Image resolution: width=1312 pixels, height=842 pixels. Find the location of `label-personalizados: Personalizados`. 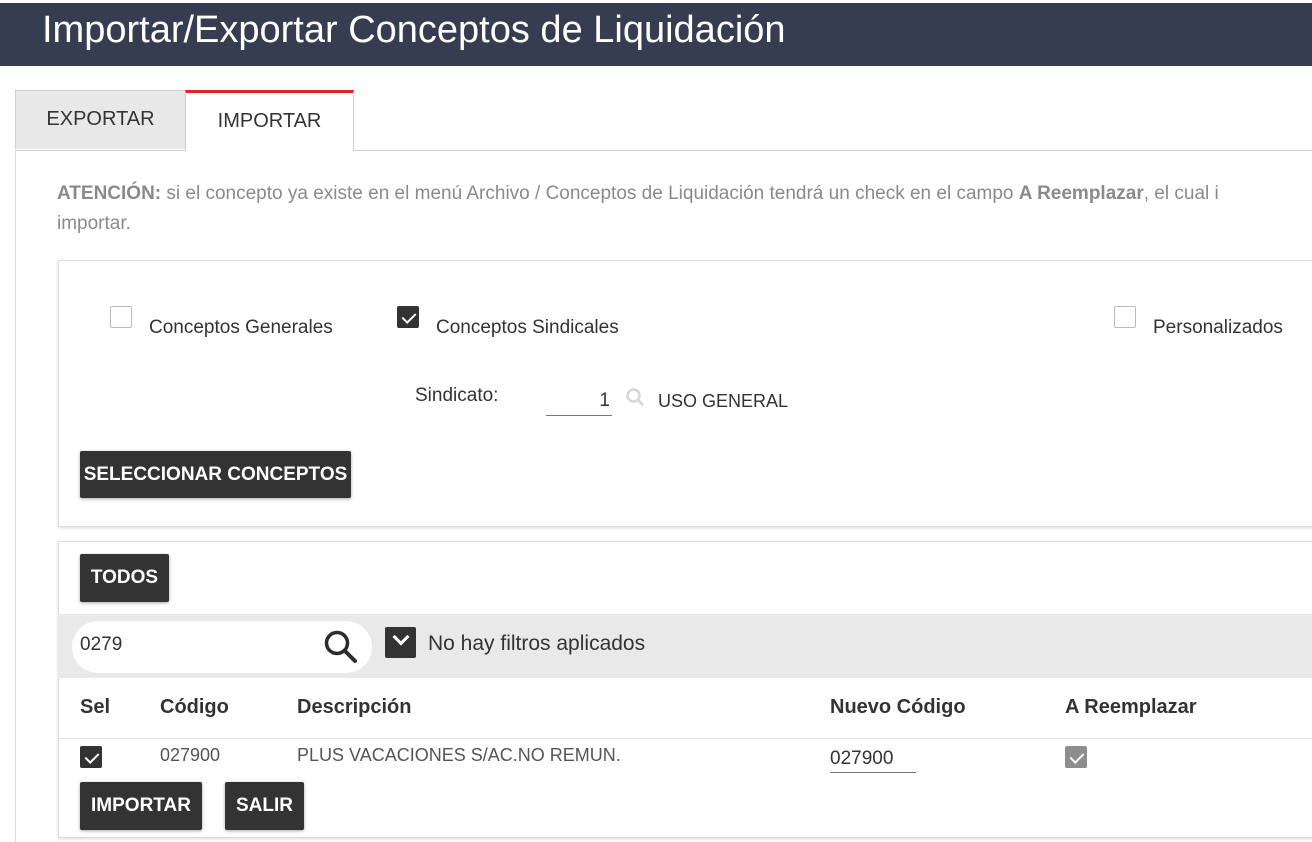

label-personalizados: Personalizados is located at coordinates (1218, 327).